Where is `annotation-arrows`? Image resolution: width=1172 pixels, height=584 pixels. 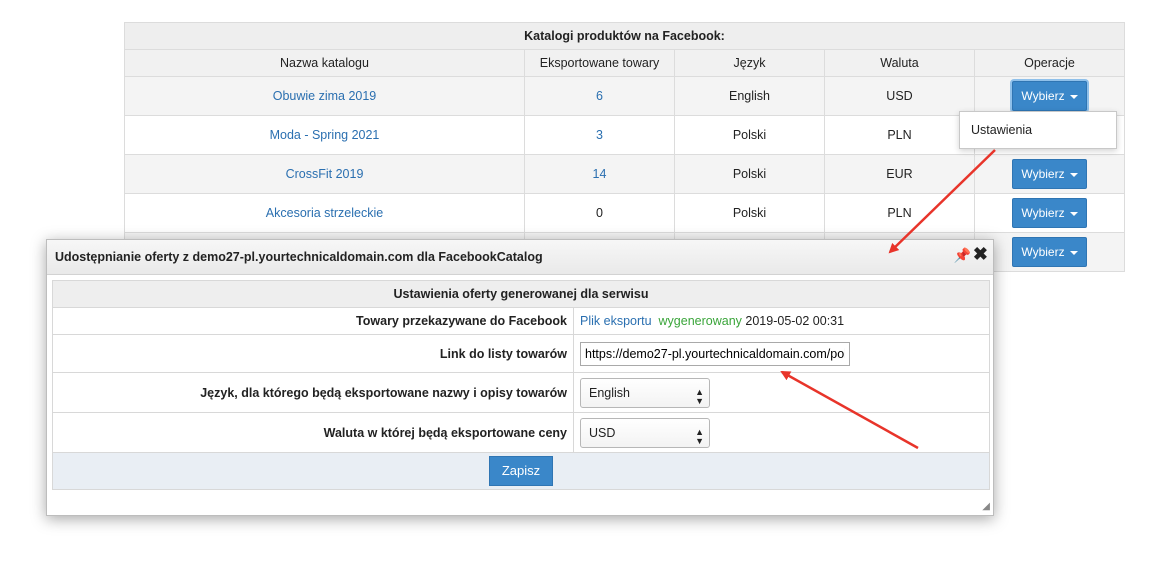 annotation-arrows is located at coordinates (888, 299).